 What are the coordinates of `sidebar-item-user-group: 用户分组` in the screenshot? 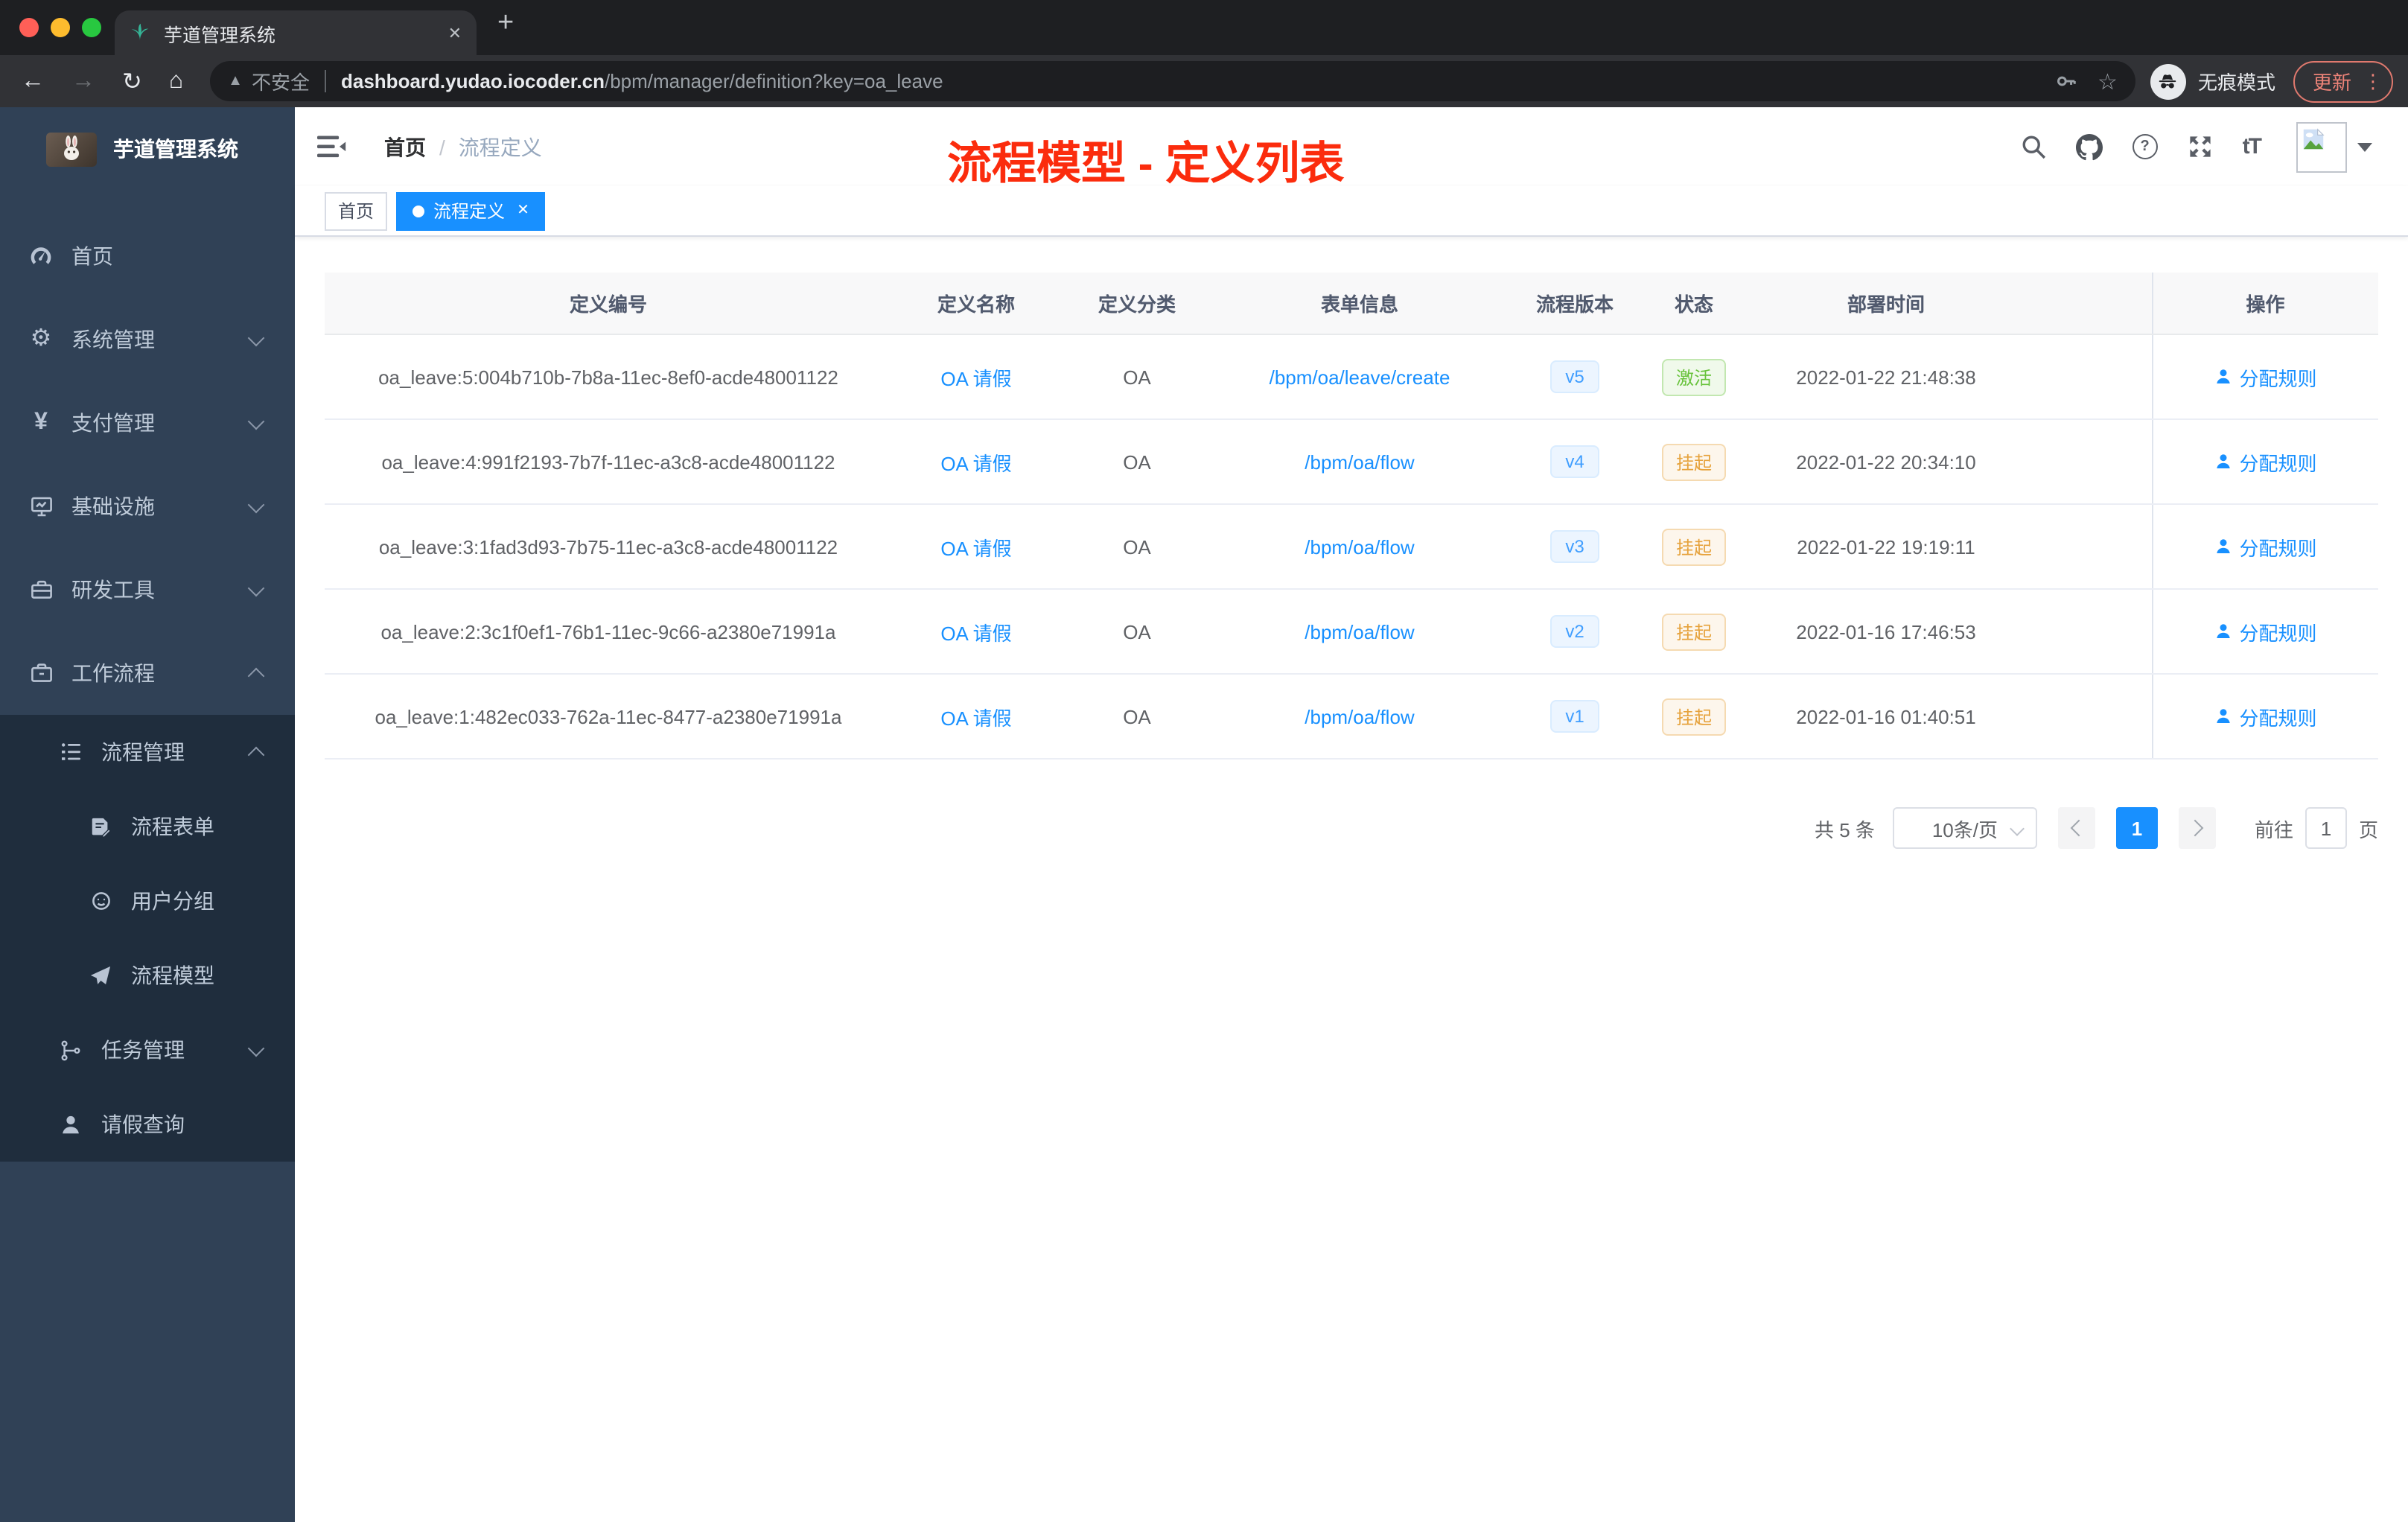 It's located at (147, 901).